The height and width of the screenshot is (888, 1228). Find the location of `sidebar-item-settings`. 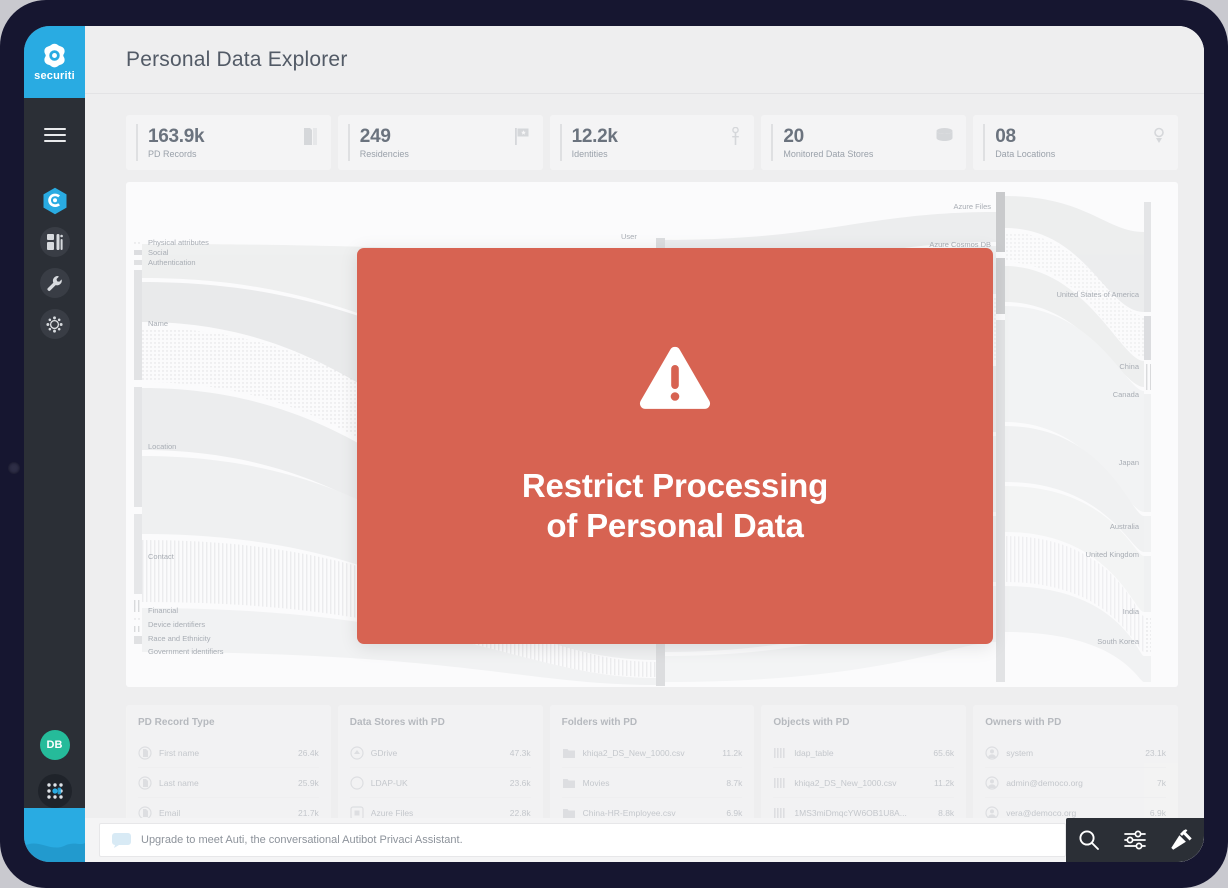

sidebar-item-settings is located at coordinates (54, 324).